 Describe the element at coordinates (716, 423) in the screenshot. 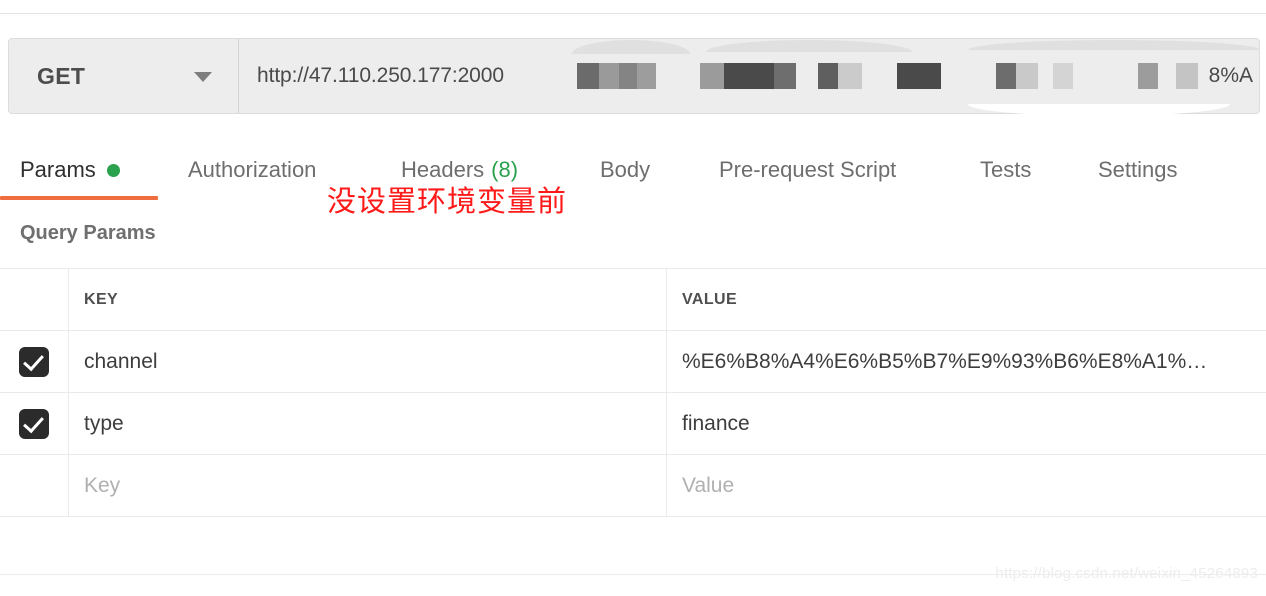

I see `row-value-text: finance` at that location.